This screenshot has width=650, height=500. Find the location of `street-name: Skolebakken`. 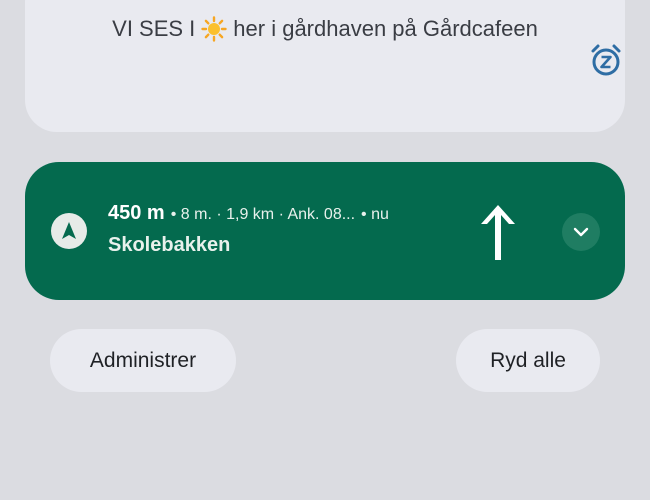

street-name: Skolebakken is located at coordinates (169, 245).